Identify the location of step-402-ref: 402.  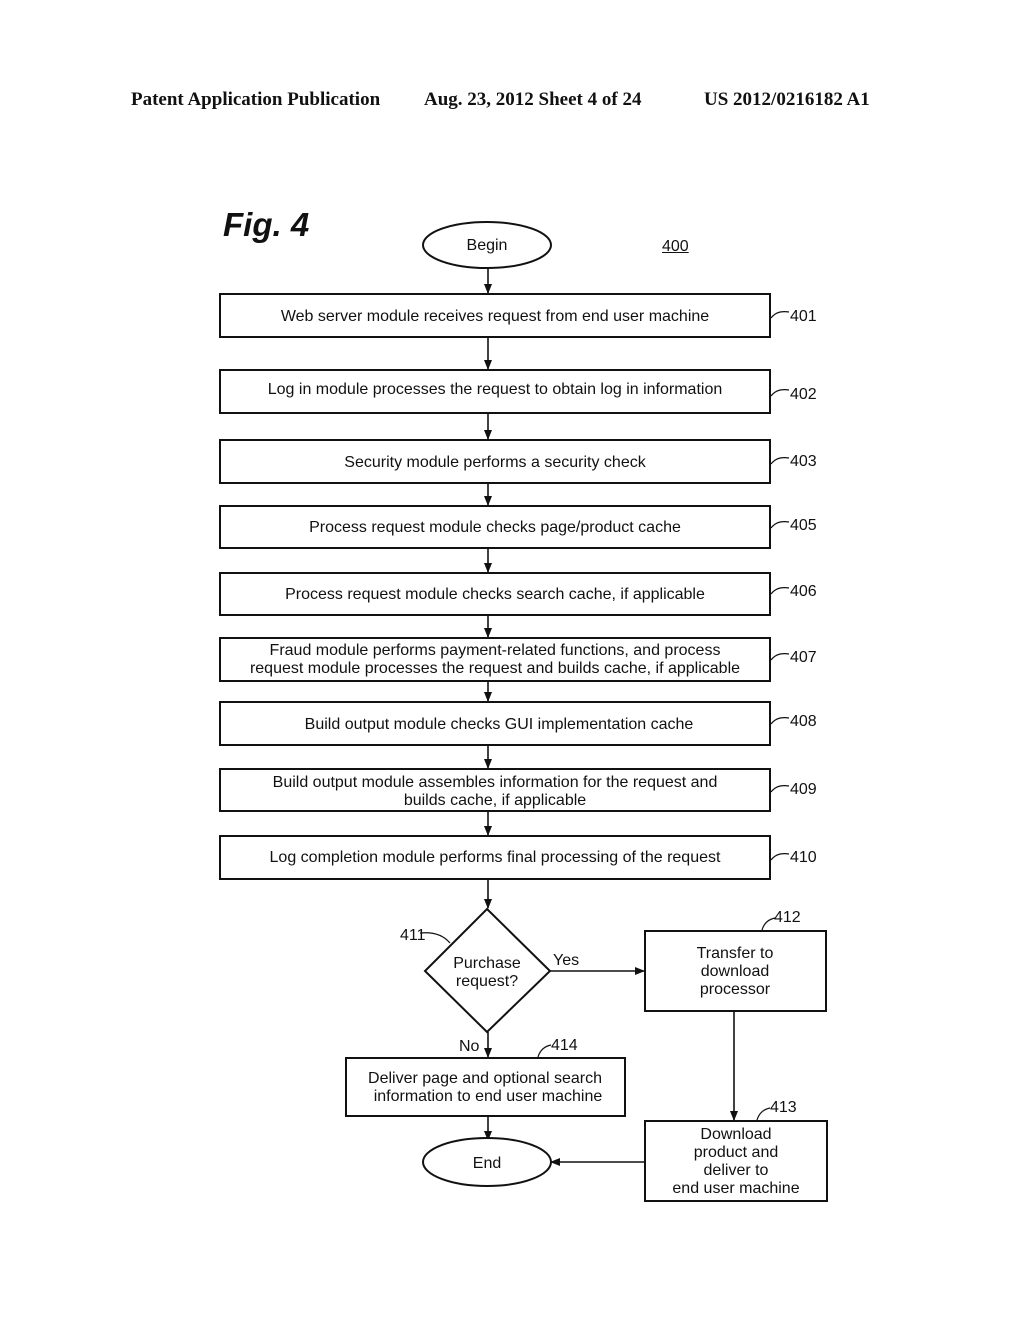
(803, 394).